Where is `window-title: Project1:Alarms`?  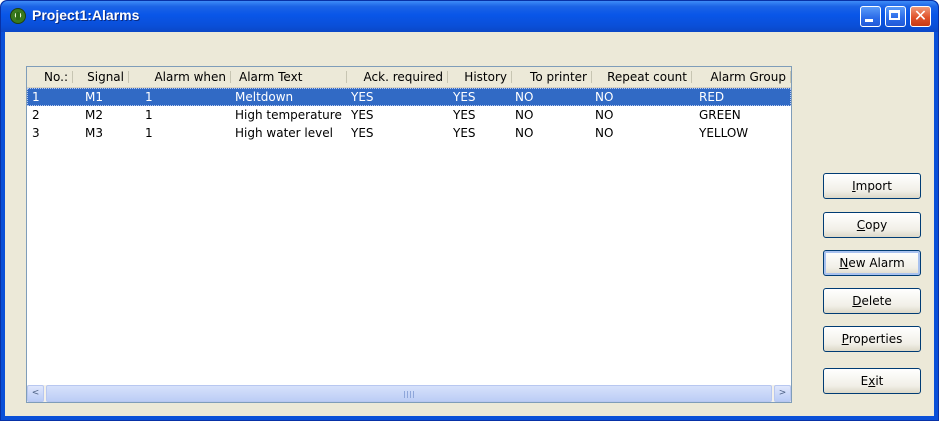 window-title: Project1:Alarms is located at coordinates (86, 15).